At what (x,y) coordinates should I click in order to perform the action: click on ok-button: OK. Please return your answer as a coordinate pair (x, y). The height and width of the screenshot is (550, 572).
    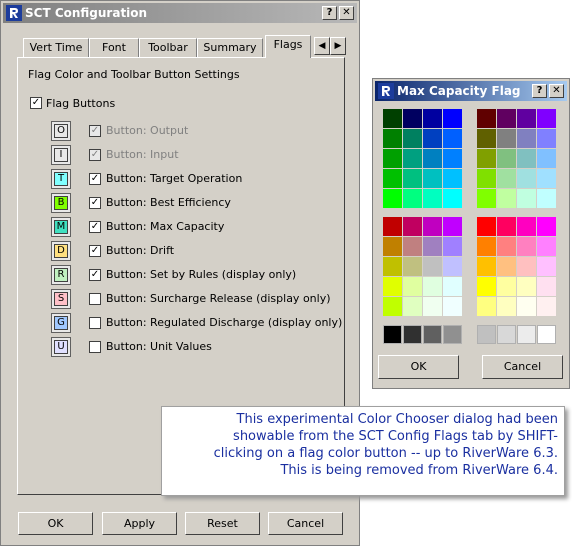
    Looking at the image, I should click on (55, 523).